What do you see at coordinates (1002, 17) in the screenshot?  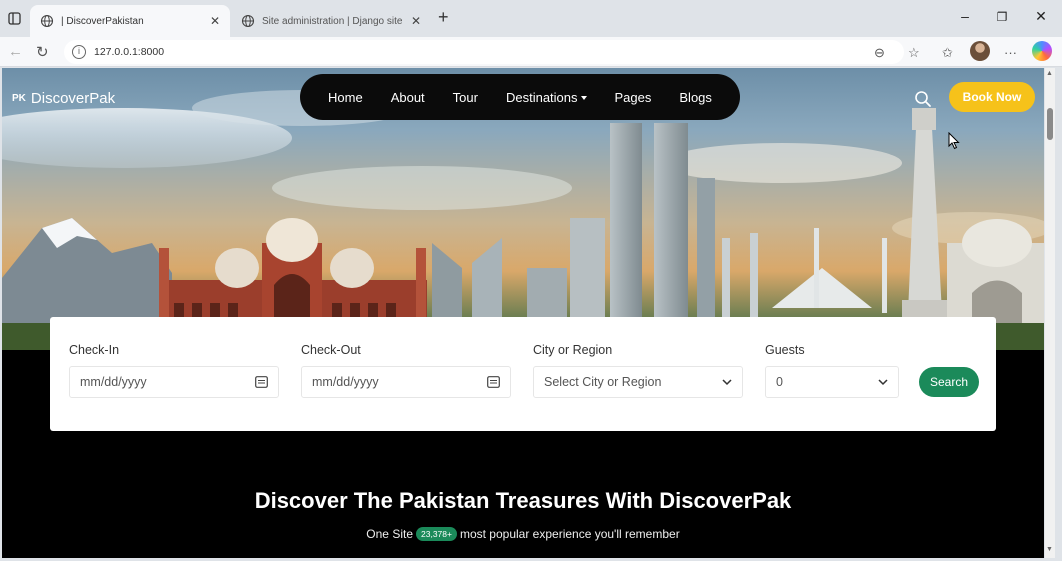 I see `restore-icon: ❐` at bounding box center [1002, 17].